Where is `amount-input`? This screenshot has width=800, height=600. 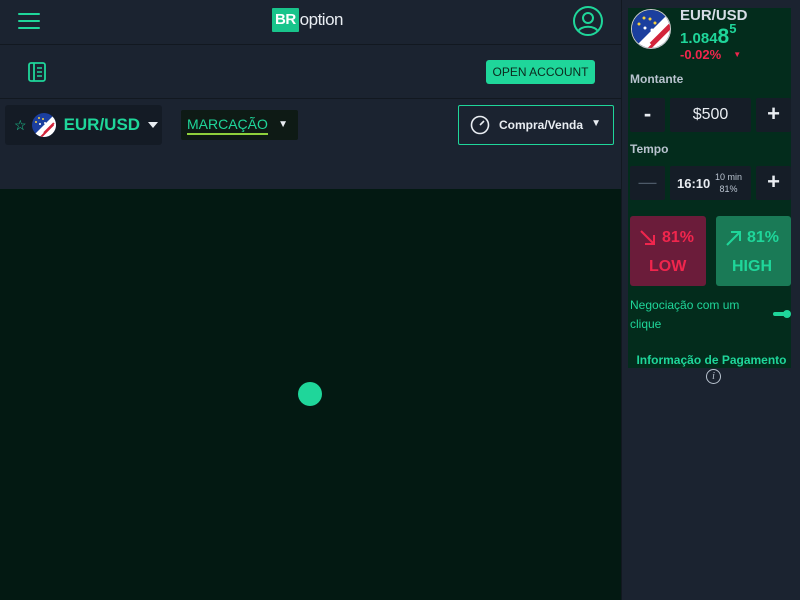
amount-input is located at coordinates (710, 115).